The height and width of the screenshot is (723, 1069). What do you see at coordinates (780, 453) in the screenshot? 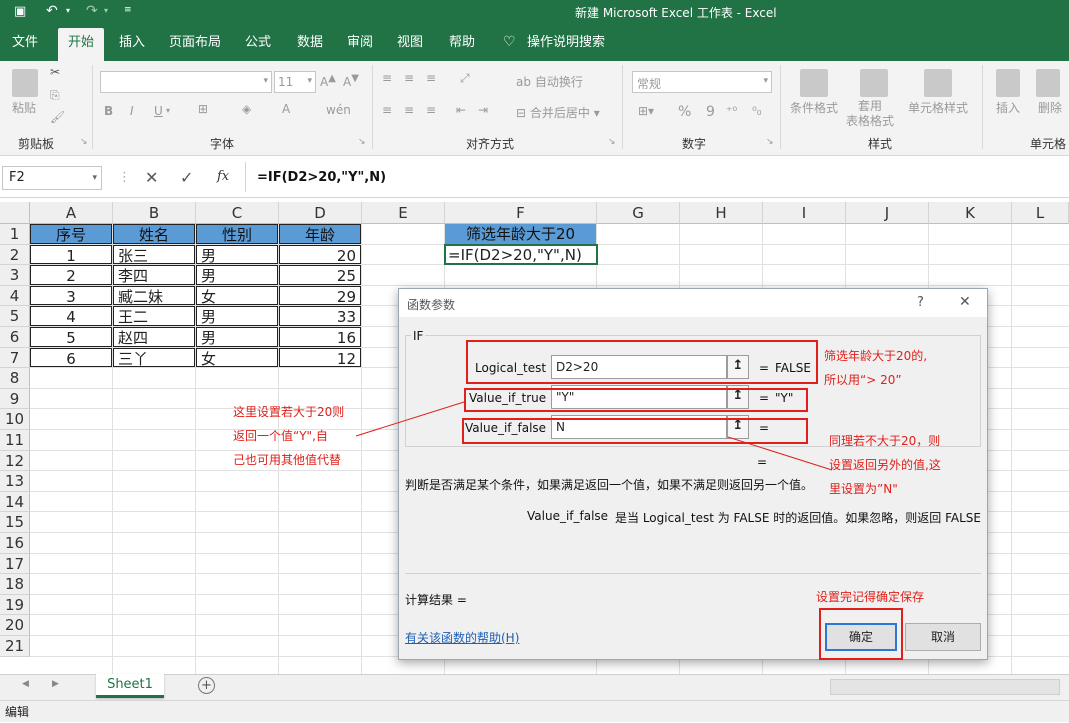
I see `false-note-leader` at bounding box center [780, 453].